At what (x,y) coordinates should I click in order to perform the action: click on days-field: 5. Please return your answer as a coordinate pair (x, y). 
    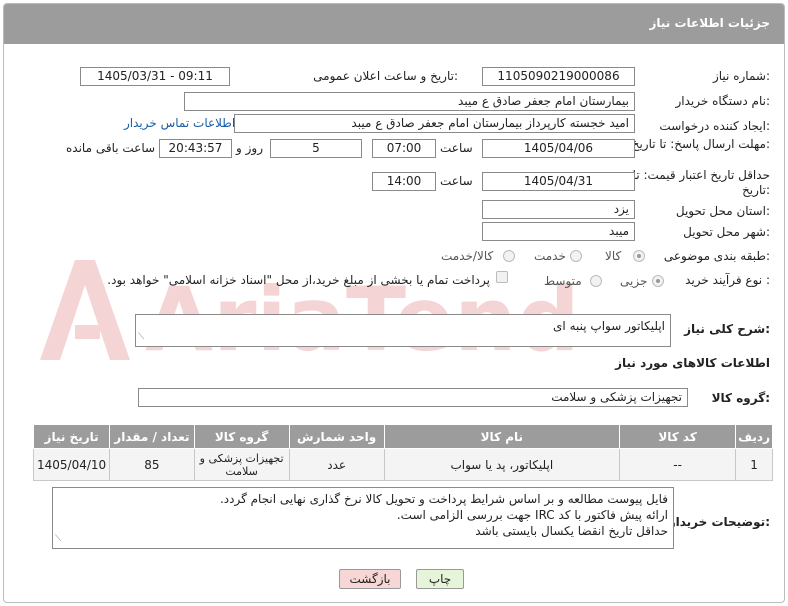
    Looking at the image, I should click on (316, 148).